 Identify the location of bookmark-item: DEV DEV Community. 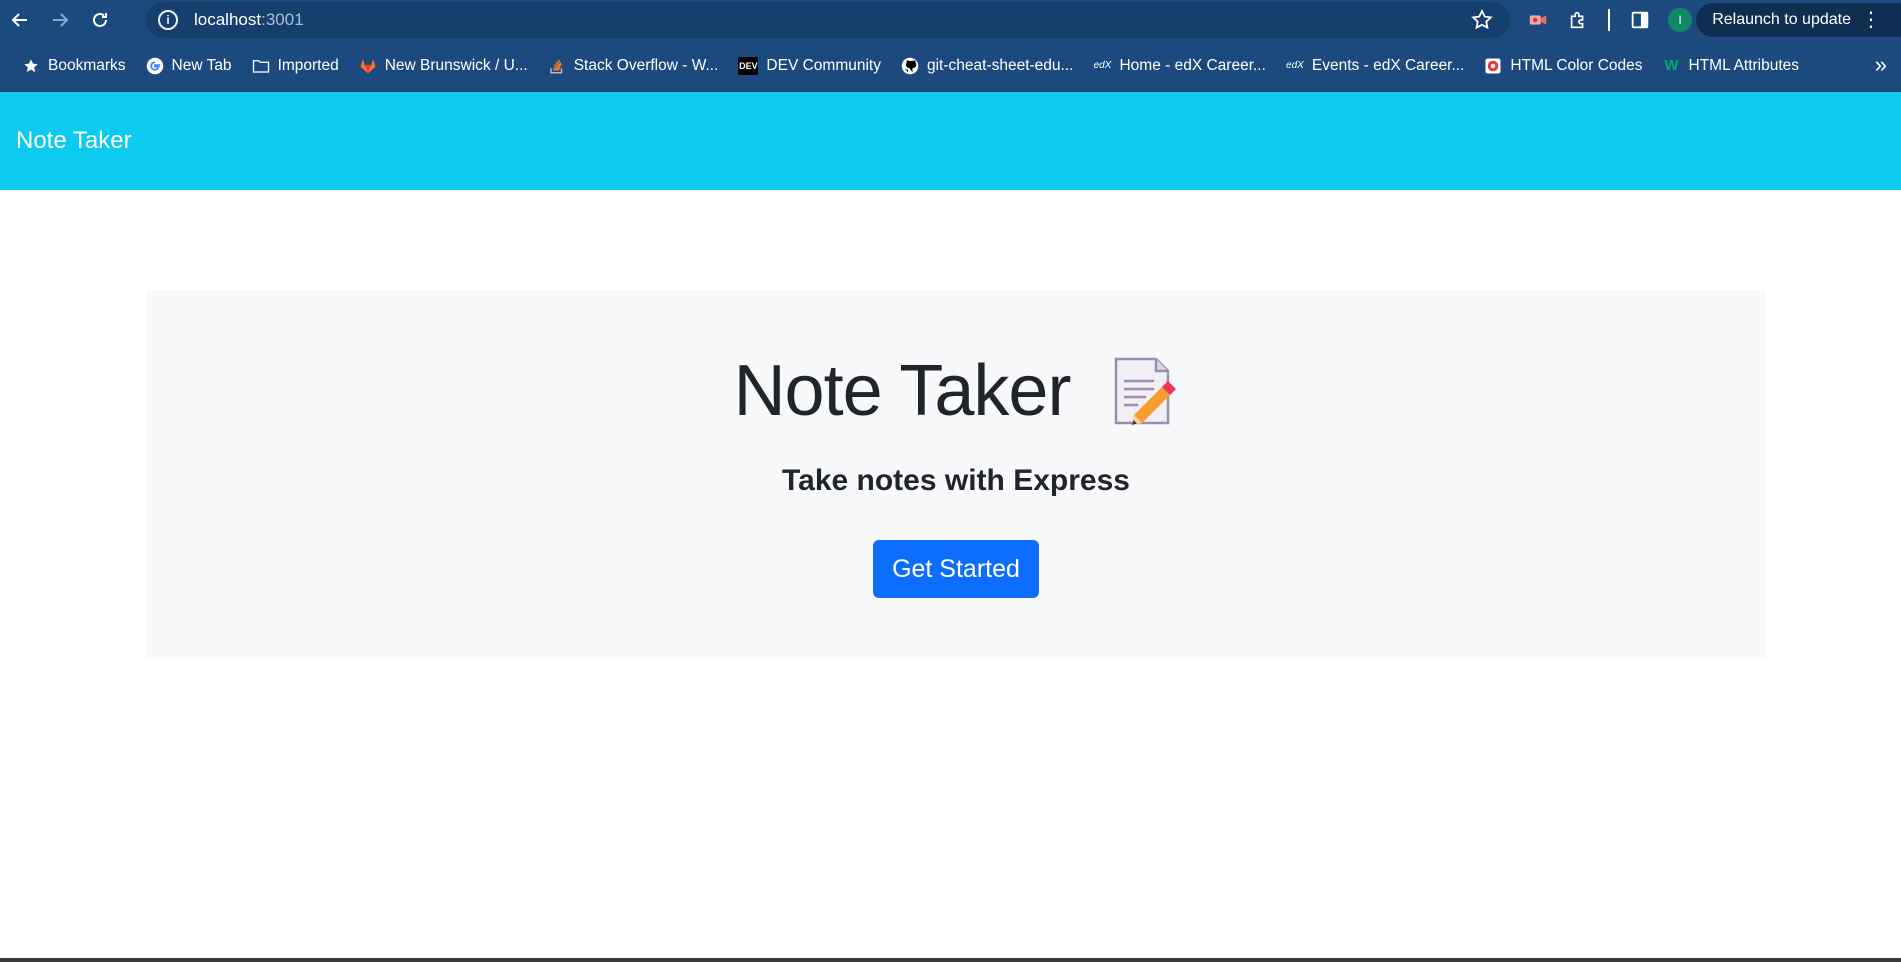
(809, 66).